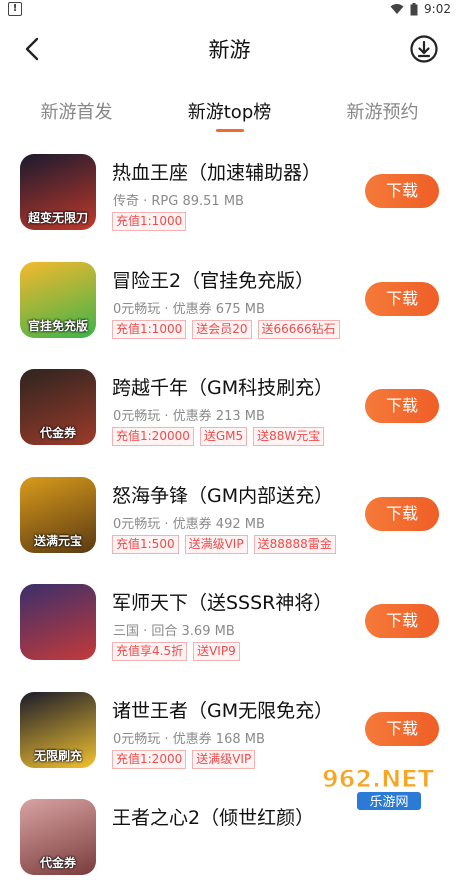  I want to click on game-title: 诸世王者（GM无限免充）, so click(222, 709).